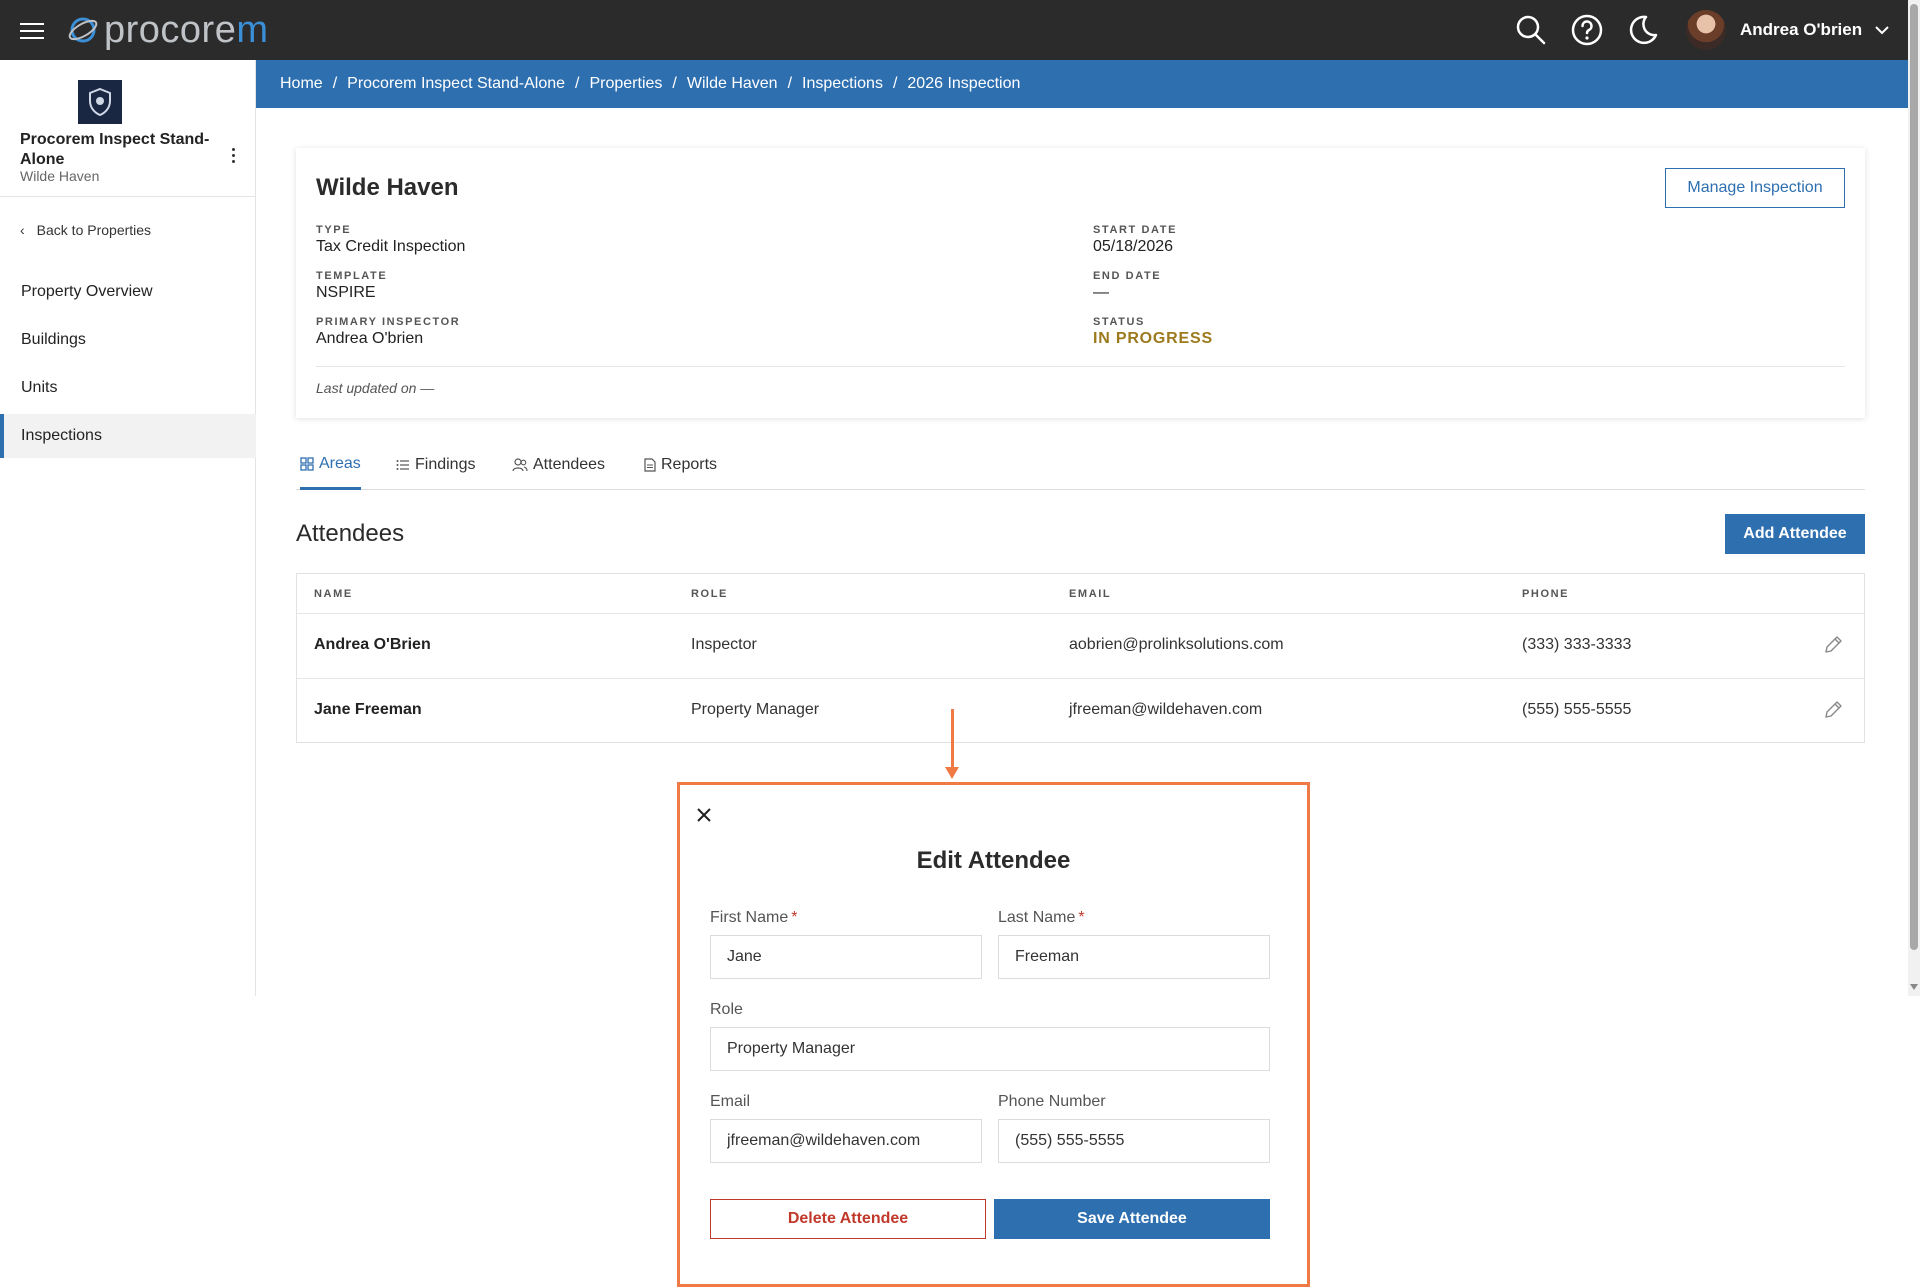  Describe the element at coordinates (372, 644) in the screenshot. I see `attendee-name: Andrea O'Brien` at that location.